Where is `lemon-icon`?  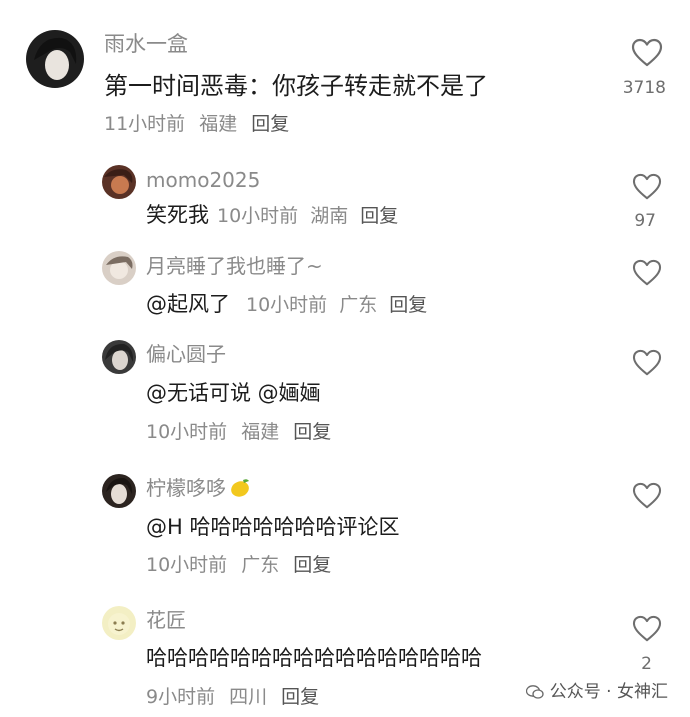
lemon-icon is located at coordinates (240, 488).